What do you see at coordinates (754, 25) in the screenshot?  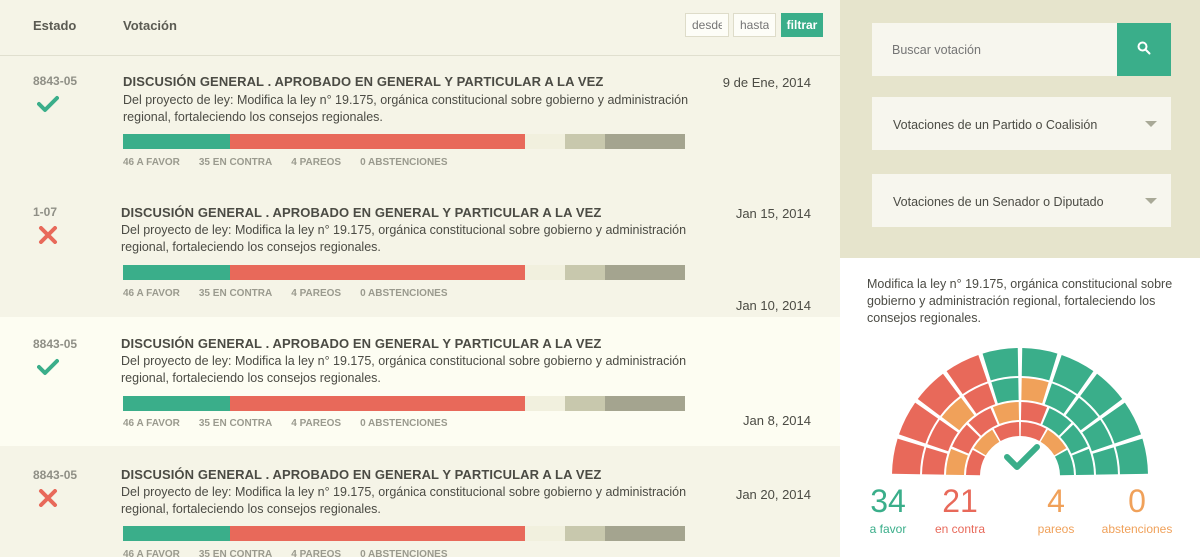 I see `hasta-date-input` at bounding box center [754, 25].